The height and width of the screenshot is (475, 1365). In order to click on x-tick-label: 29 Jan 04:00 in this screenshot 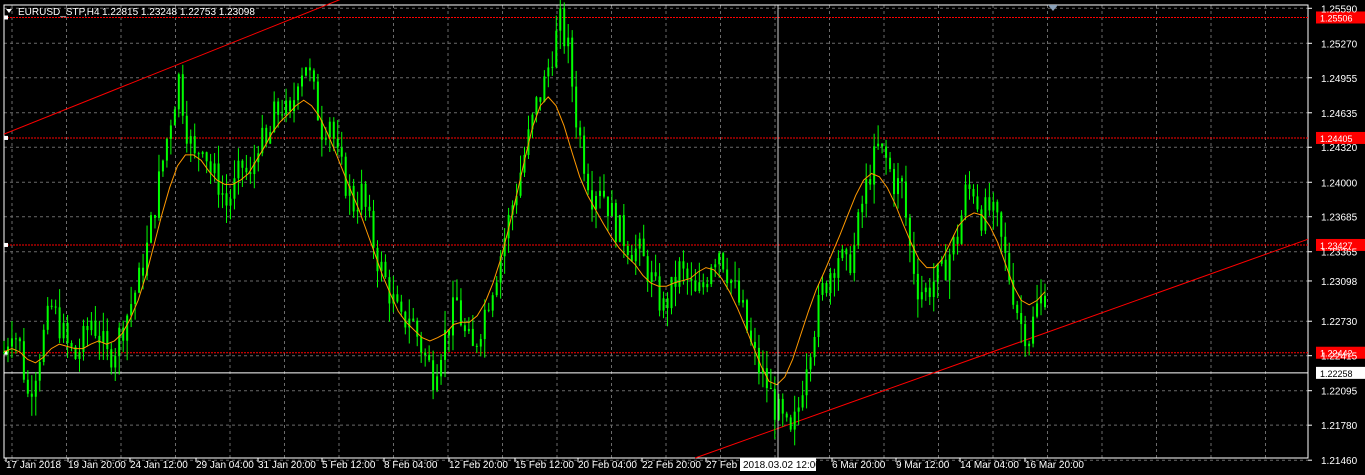, I will do `click(225, 465)`.